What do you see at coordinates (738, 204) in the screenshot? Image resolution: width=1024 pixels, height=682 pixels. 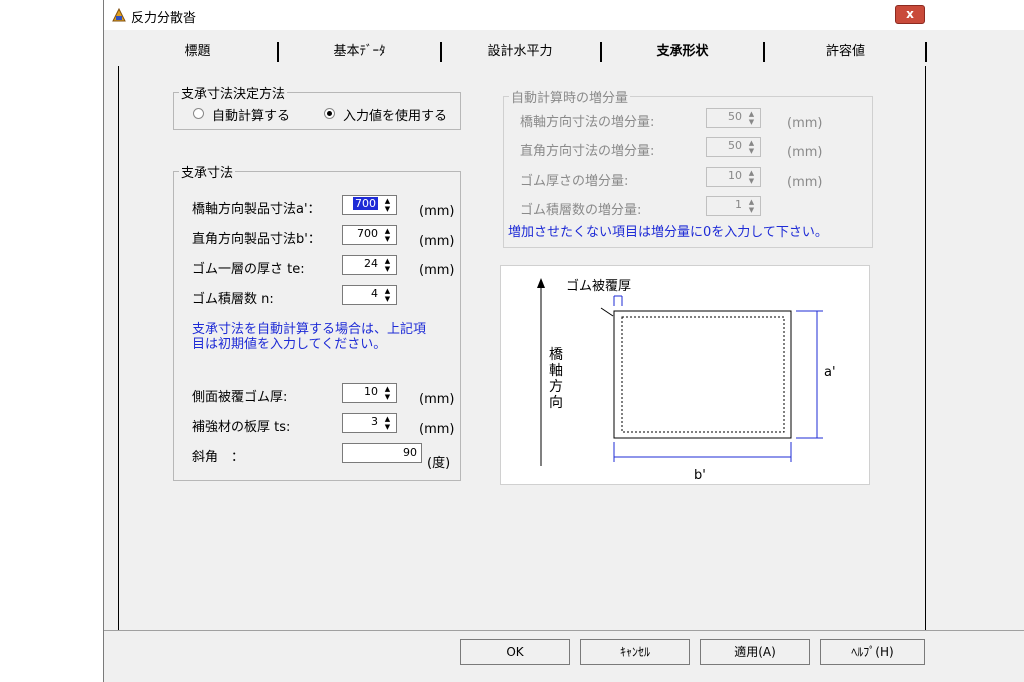 I see `spin-inc-layers-value: 1` at bounding box center [738, 204].